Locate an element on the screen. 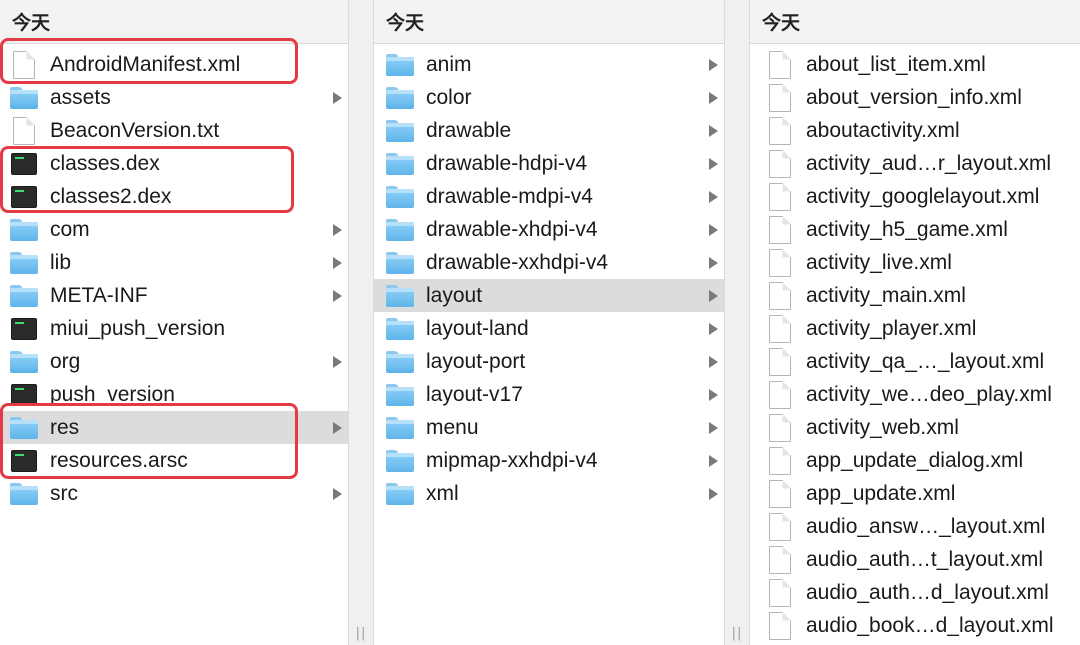 This screenshot has width=1080, height=645. file-item: app_update_dialog.xml is located at coordinates (915, 460).